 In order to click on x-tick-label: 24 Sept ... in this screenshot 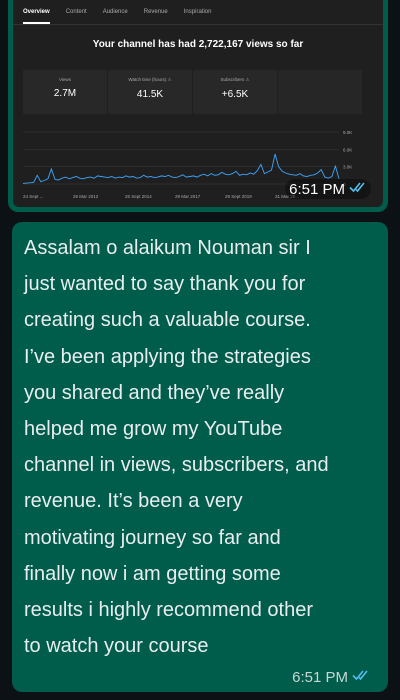, I will do `click(33, 196)`.